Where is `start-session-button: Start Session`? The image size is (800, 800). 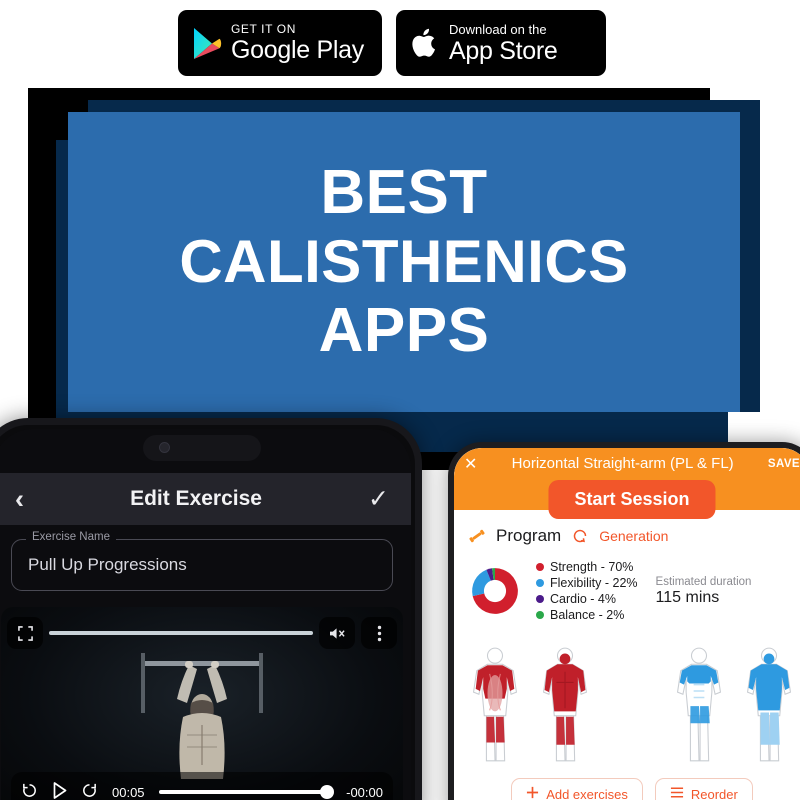
start-session-button: Start Session is located at coordinates (632, 499).